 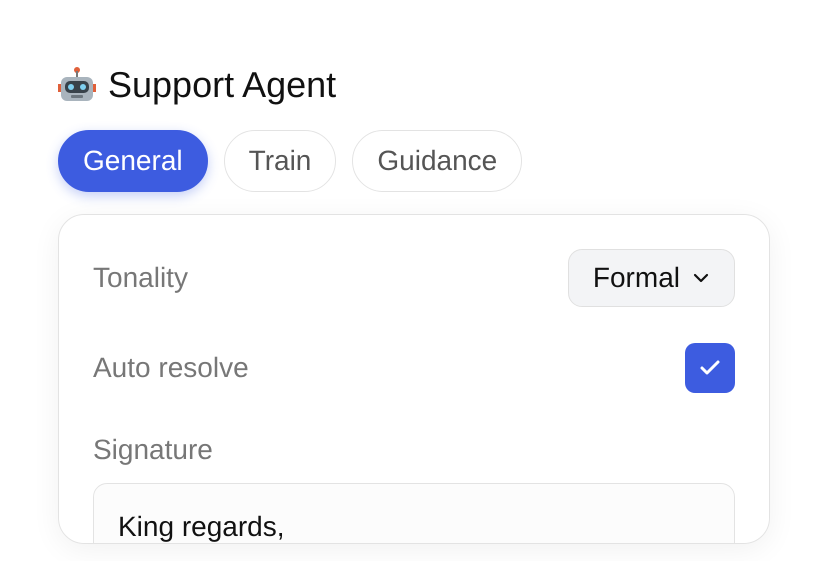 What do you see at coordinates (171, 368) in the screenshot?
I see `setting-label: Auto resolve` at bounding box center [171, 368].